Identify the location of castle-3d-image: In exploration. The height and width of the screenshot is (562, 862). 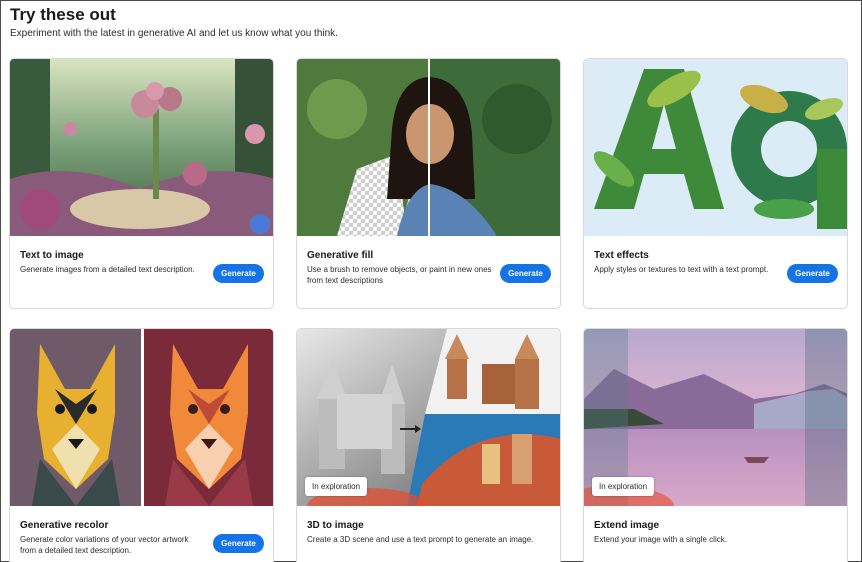
(428, 417).